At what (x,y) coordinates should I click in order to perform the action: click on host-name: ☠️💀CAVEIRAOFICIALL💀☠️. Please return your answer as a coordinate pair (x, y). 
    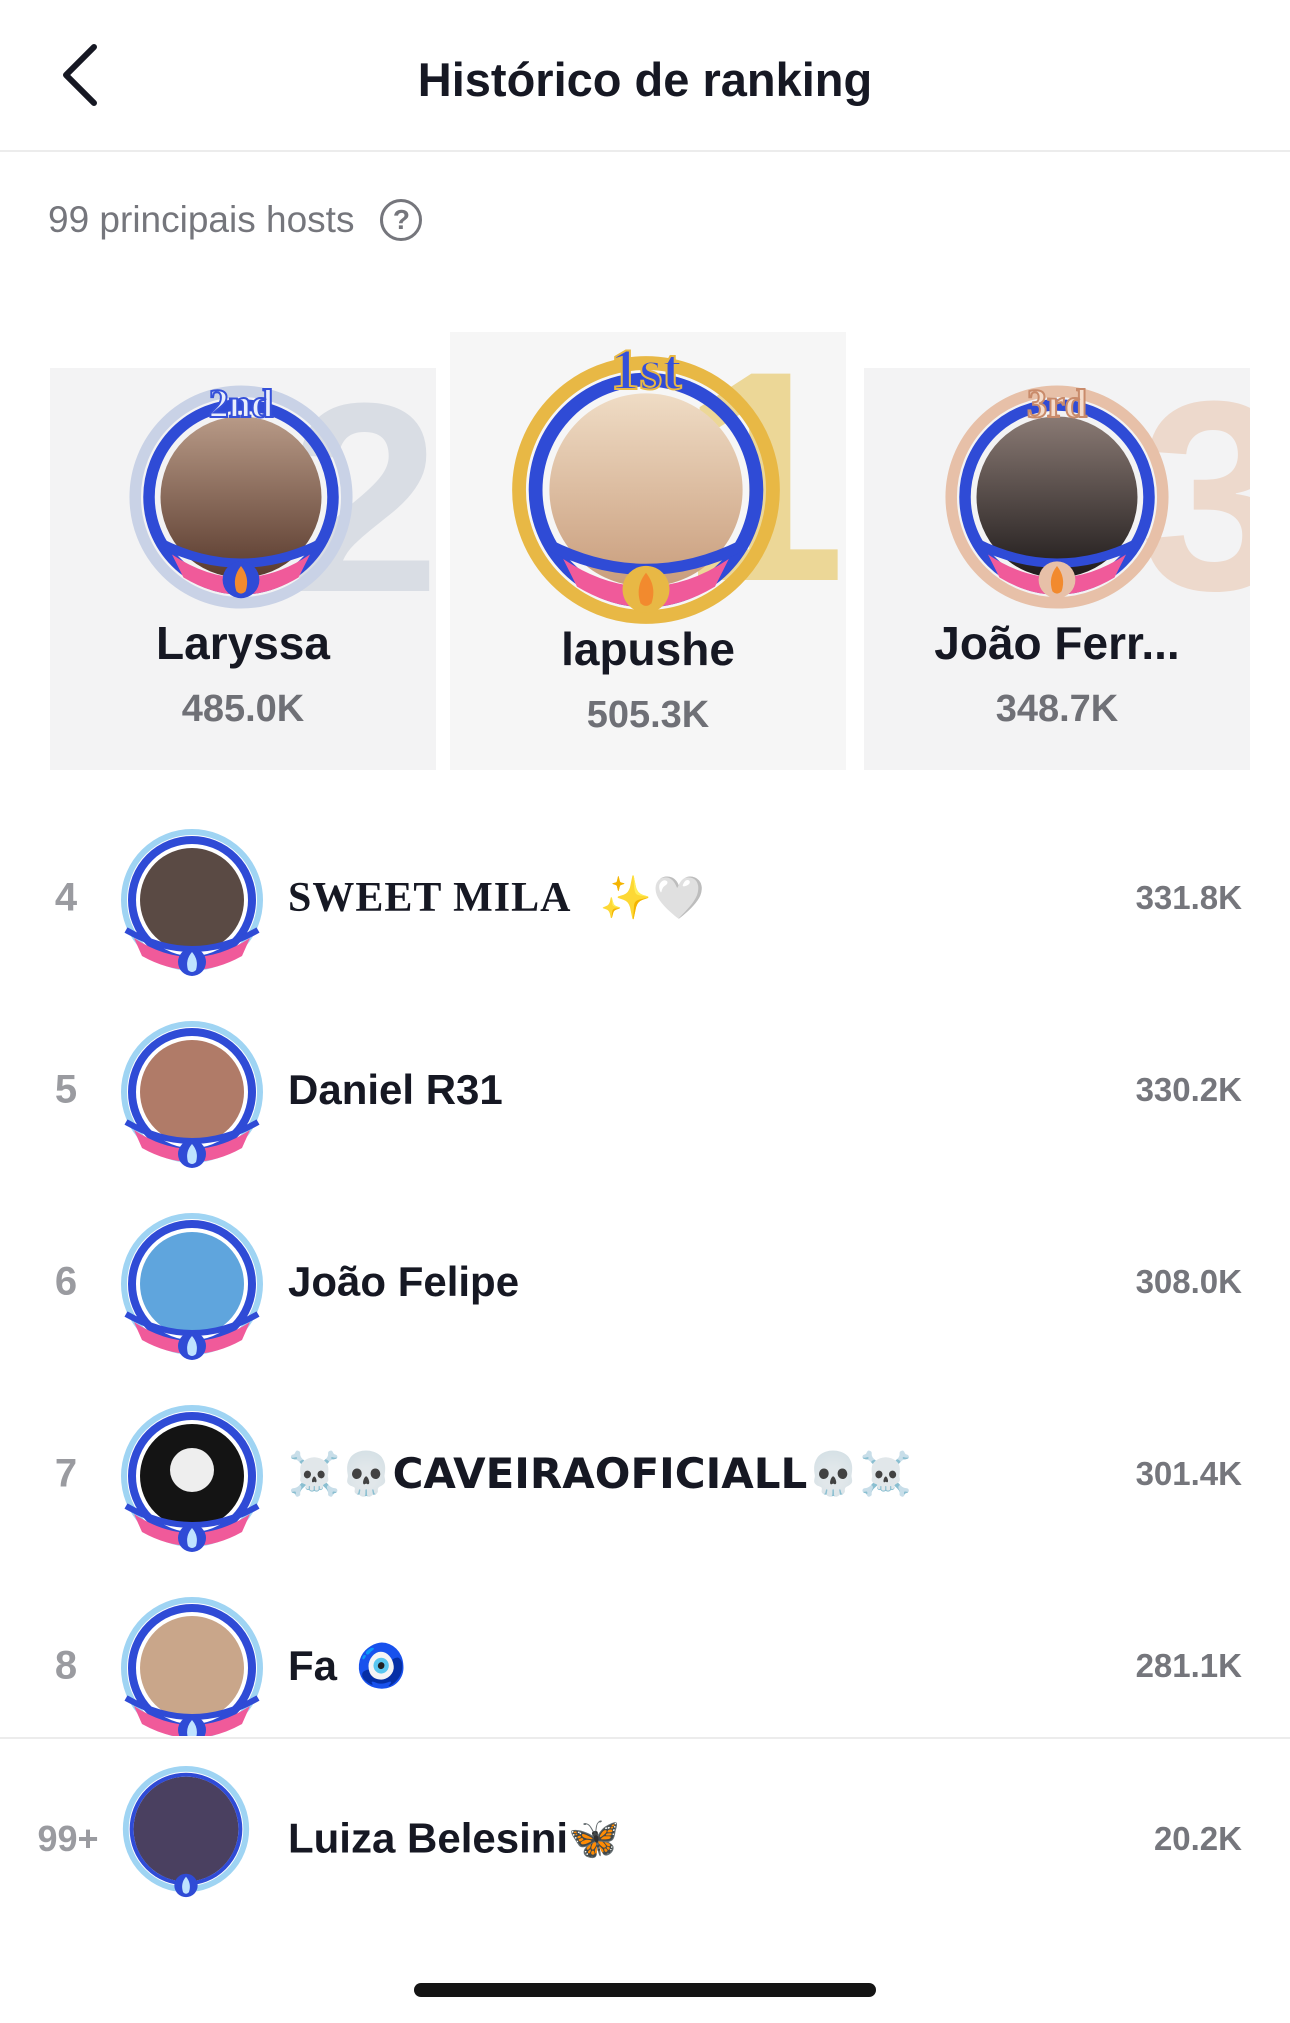
    Looking at the image, I should click on (600, 1474).